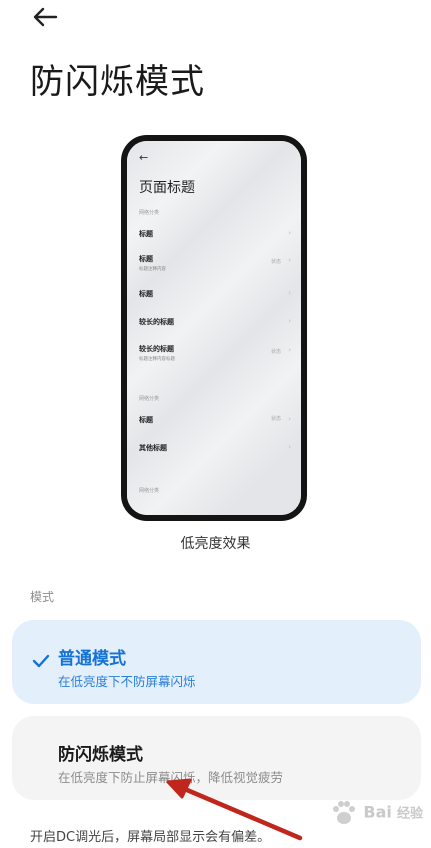 The height and width of the screenshot is (848, 431). Describe the element at coordinates (216, 662) in the screenshot. I see `mode-option-normal: 普通模式 在低亮度下不防屏幕闪烁` at that location.